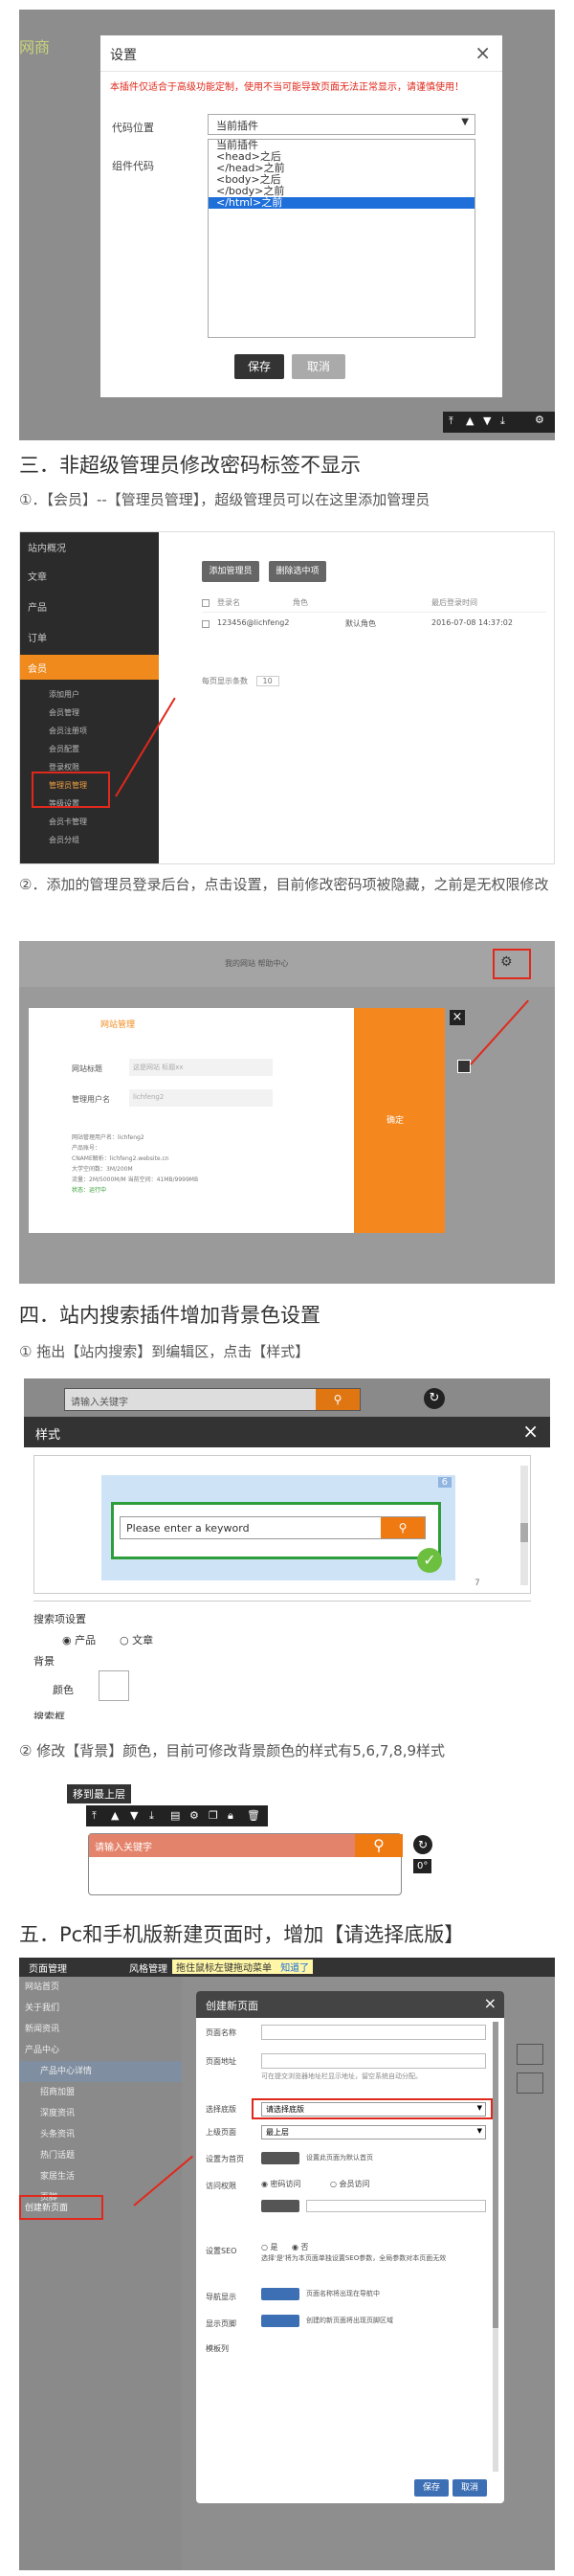 The width and height of the screenshot is (574, 2576). I want to click on password-input, so click(396, 2206).